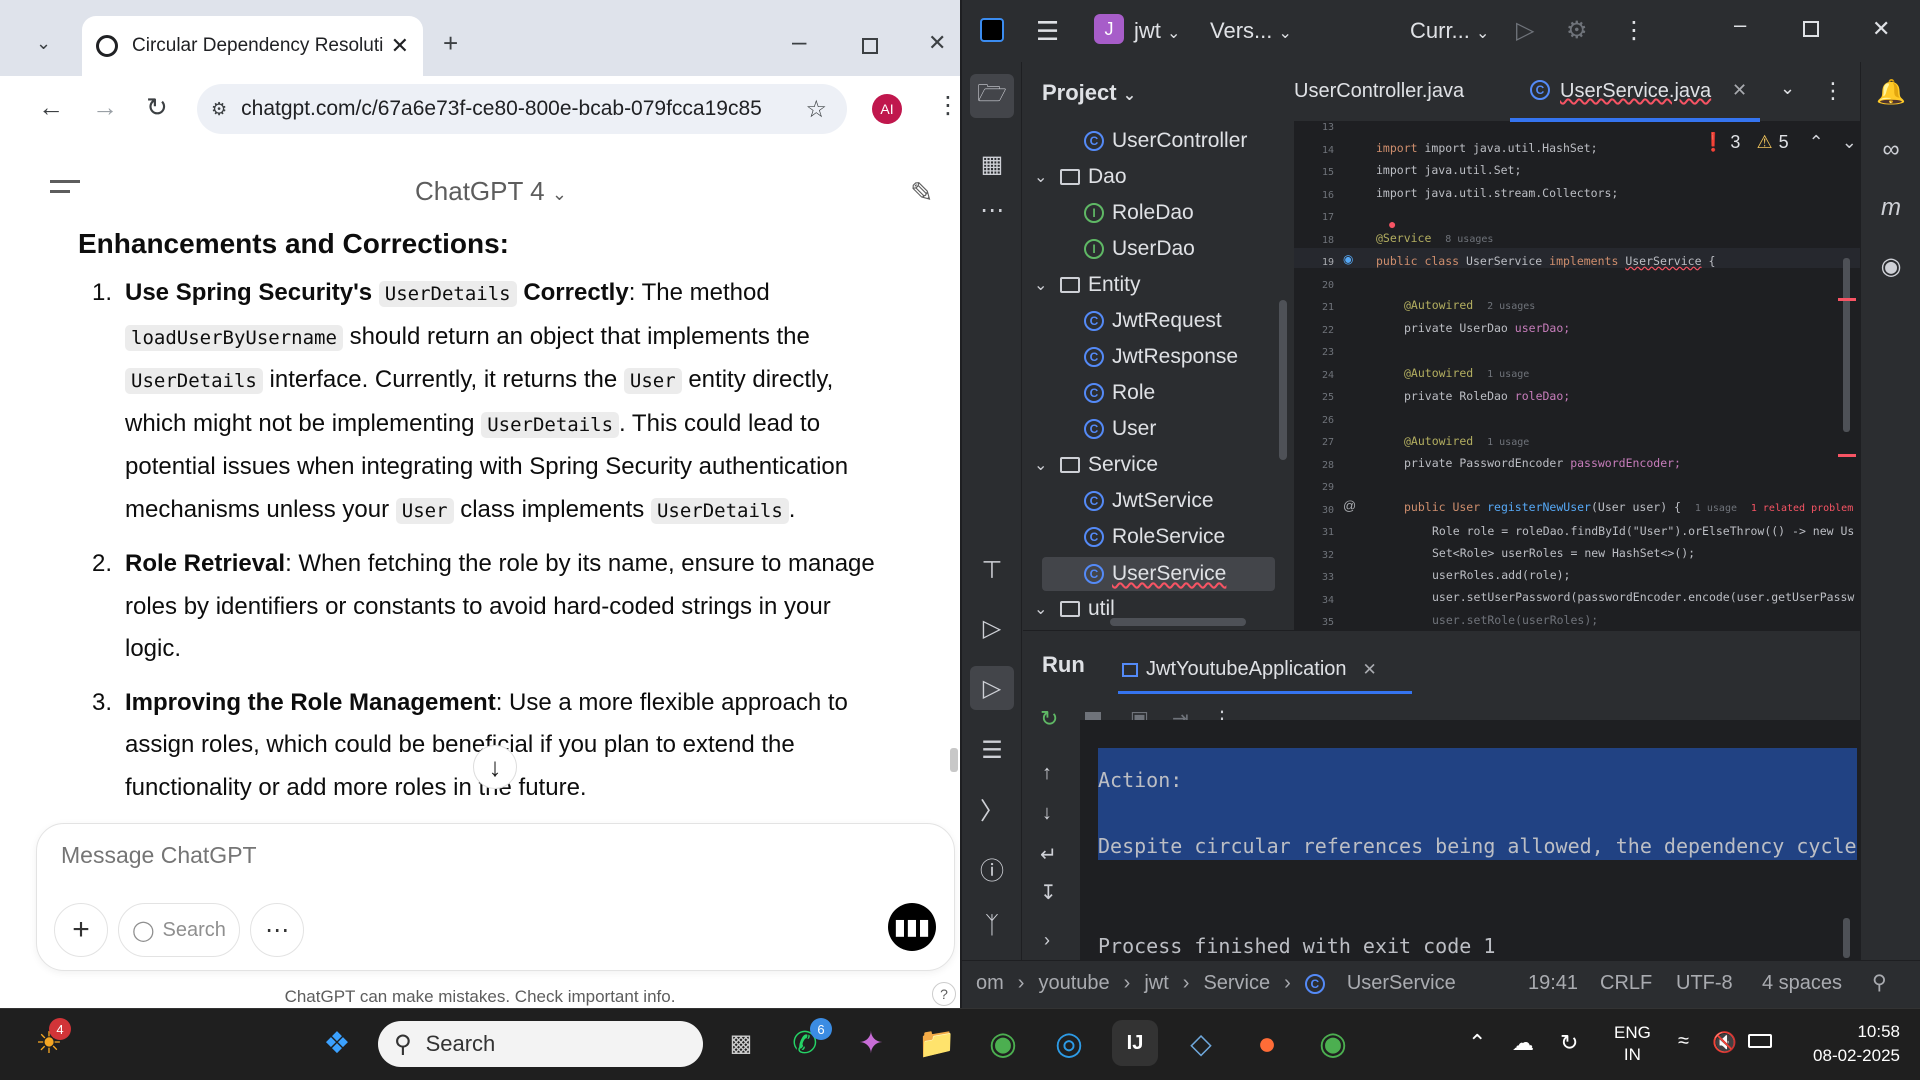  What do you see at coordinates (1047, 813) in the screenshot?
I see `scroll-down-arrow-icon: ↓` at bounding box center [1047, 813].